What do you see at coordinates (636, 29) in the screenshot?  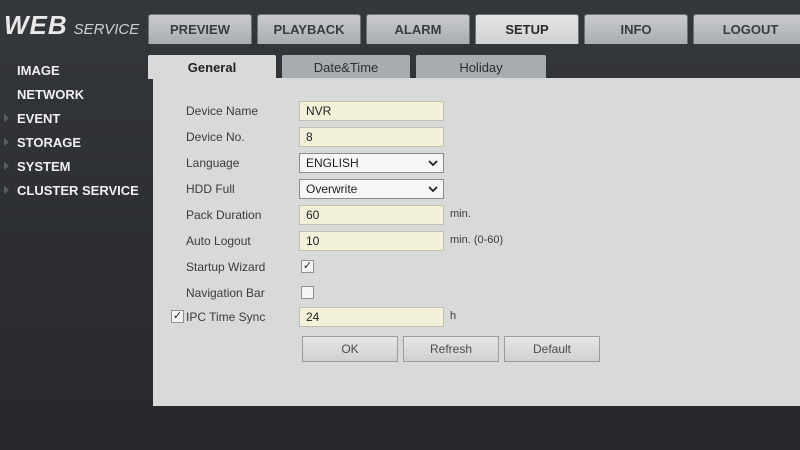 I see `tab-info: INFO` at bounding box center [636, 29].